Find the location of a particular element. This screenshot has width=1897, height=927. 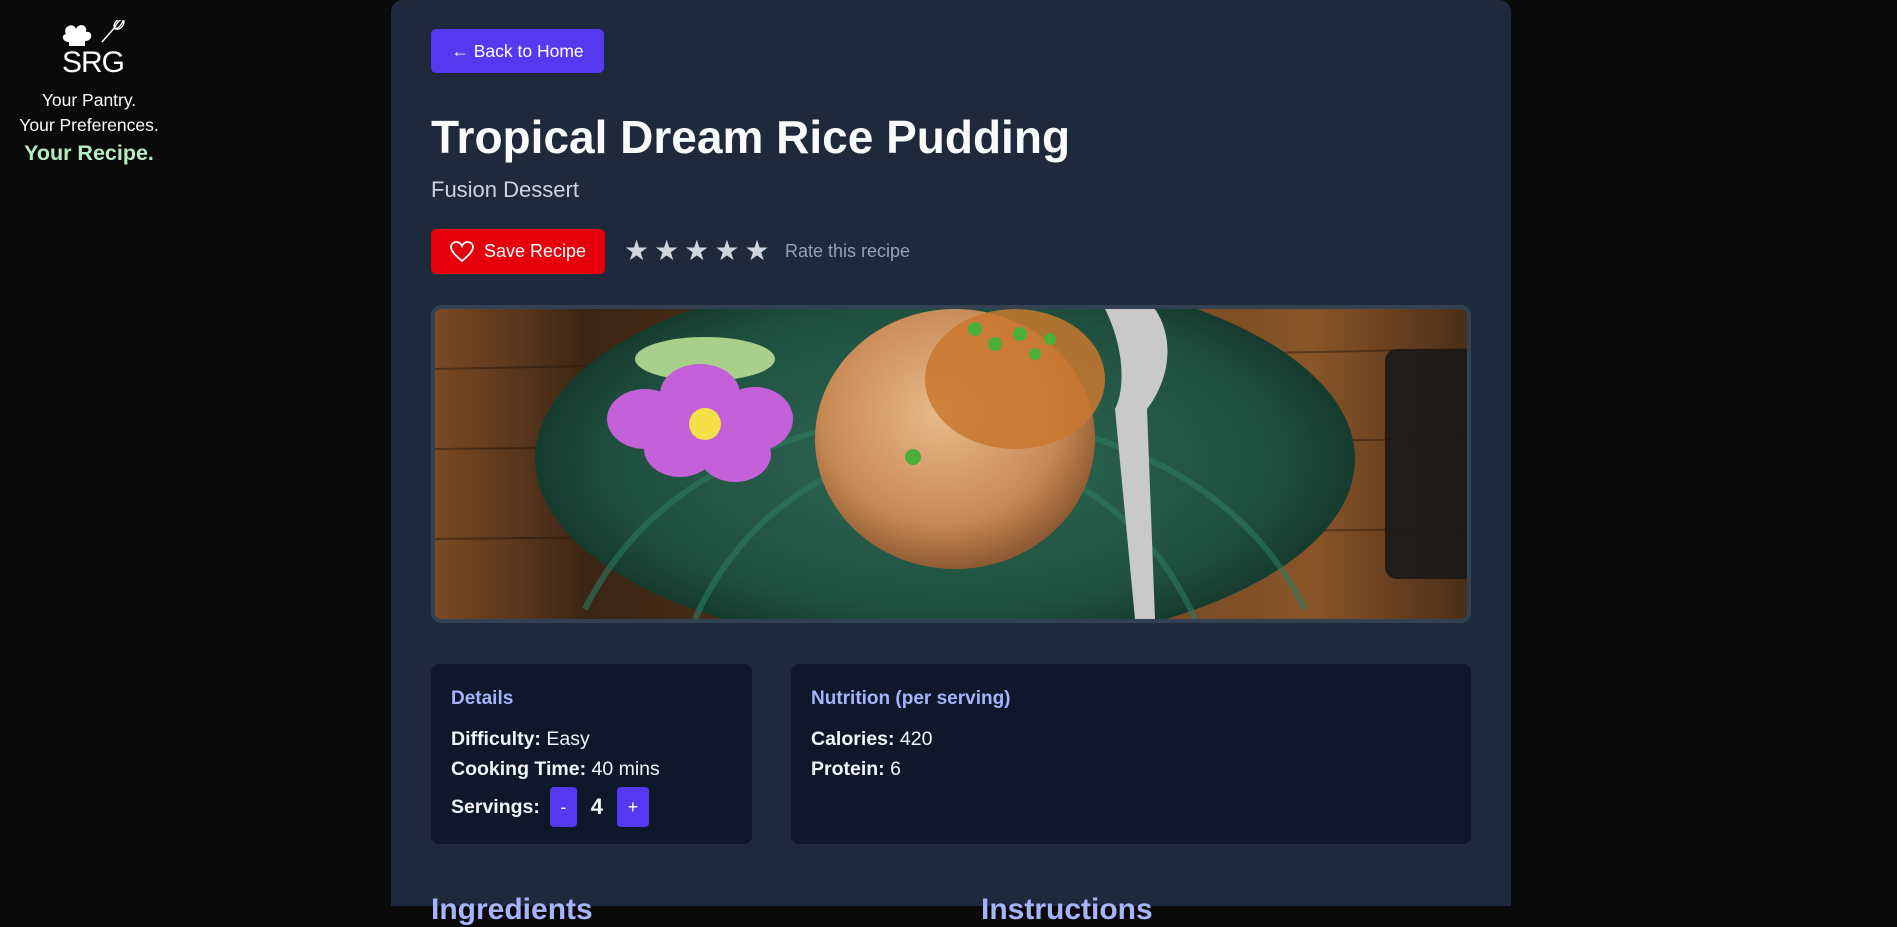

calories-value: 420 is located at coordinates (916, 739).